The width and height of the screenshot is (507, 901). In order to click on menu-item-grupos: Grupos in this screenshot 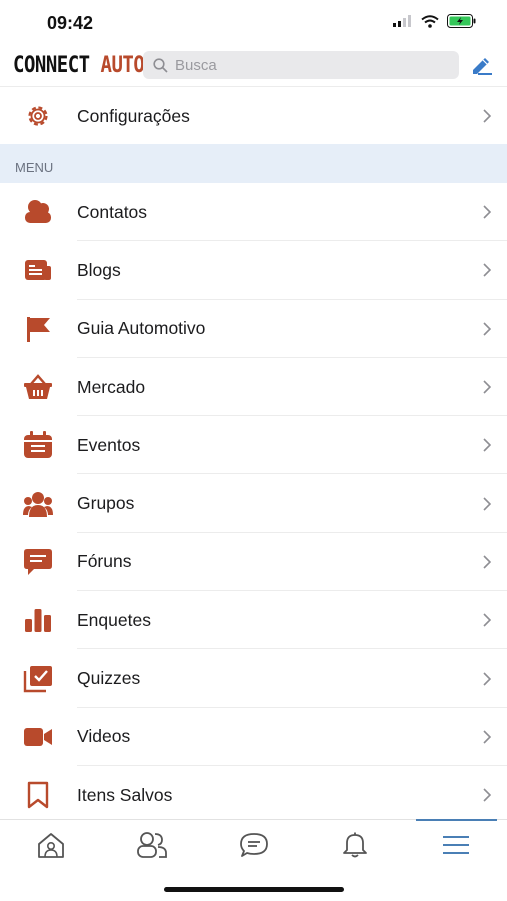, I will do `click(253, 503)`.